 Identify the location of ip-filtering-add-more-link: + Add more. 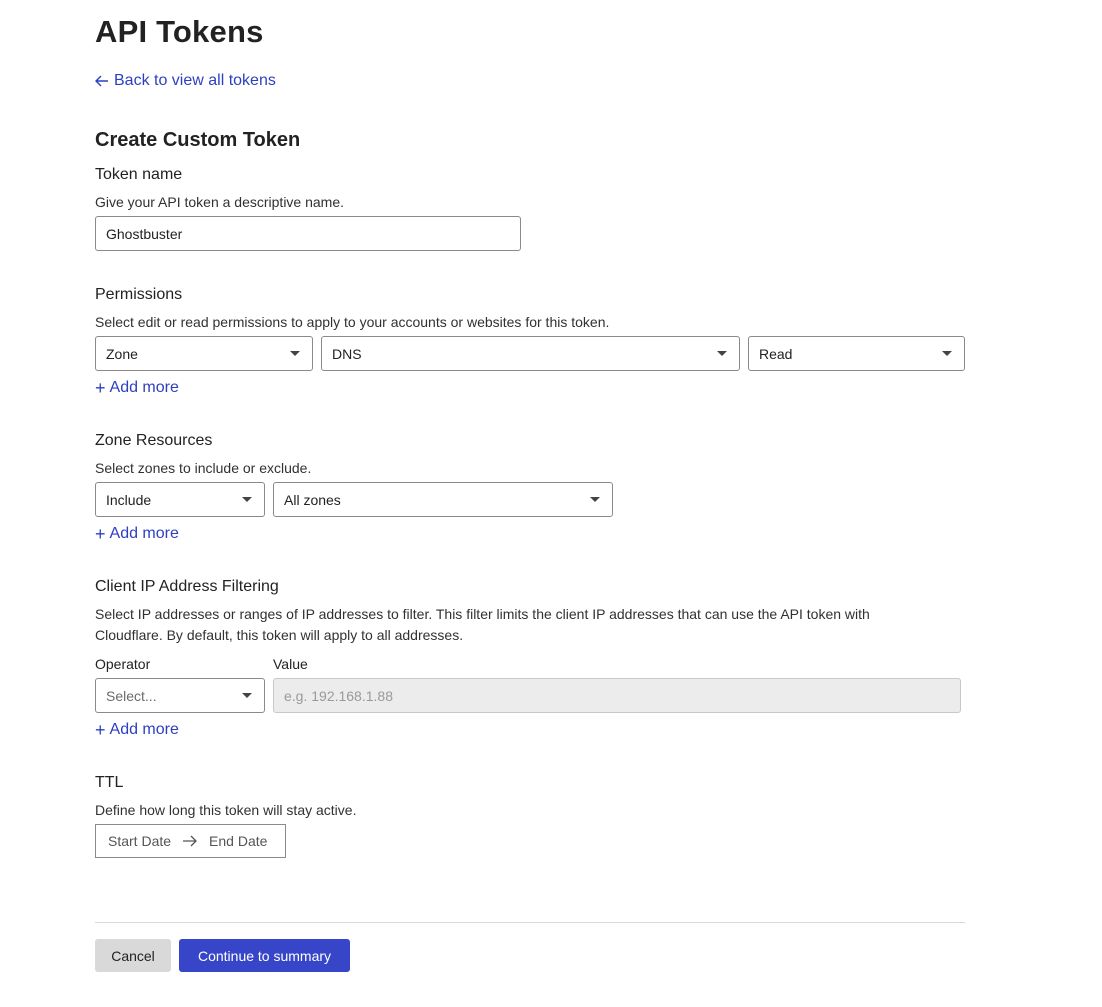
(137, 730).